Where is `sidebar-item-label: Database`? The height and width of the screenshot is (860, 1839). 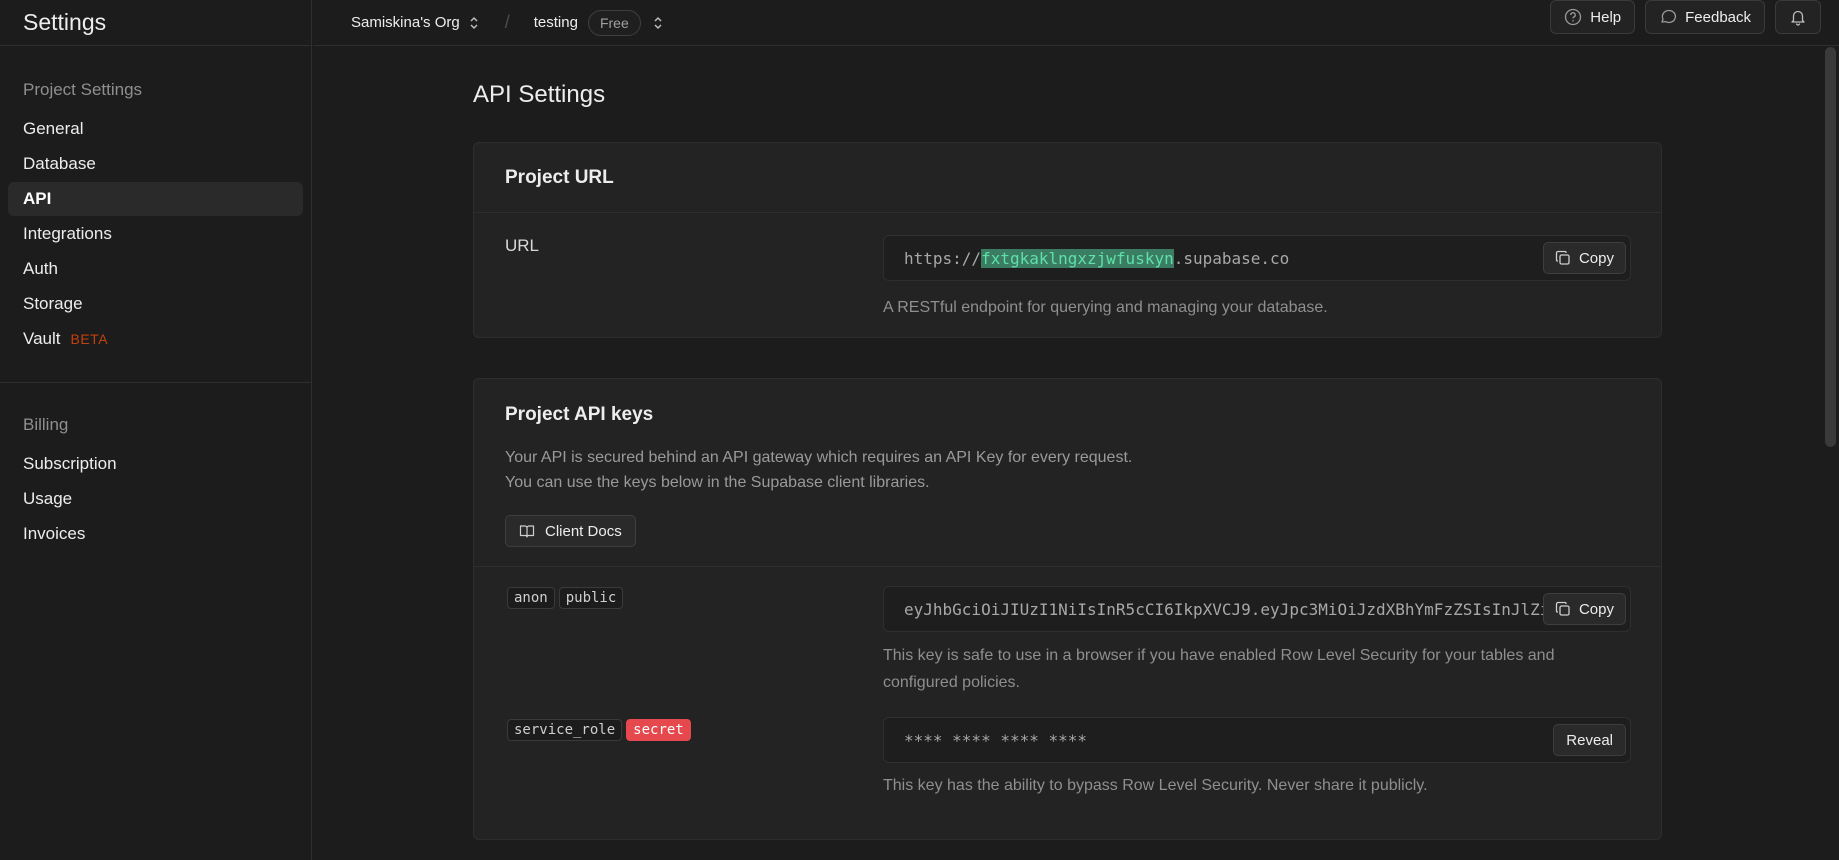 sidebar-item-label: Database is located at coordinates (59, 163).